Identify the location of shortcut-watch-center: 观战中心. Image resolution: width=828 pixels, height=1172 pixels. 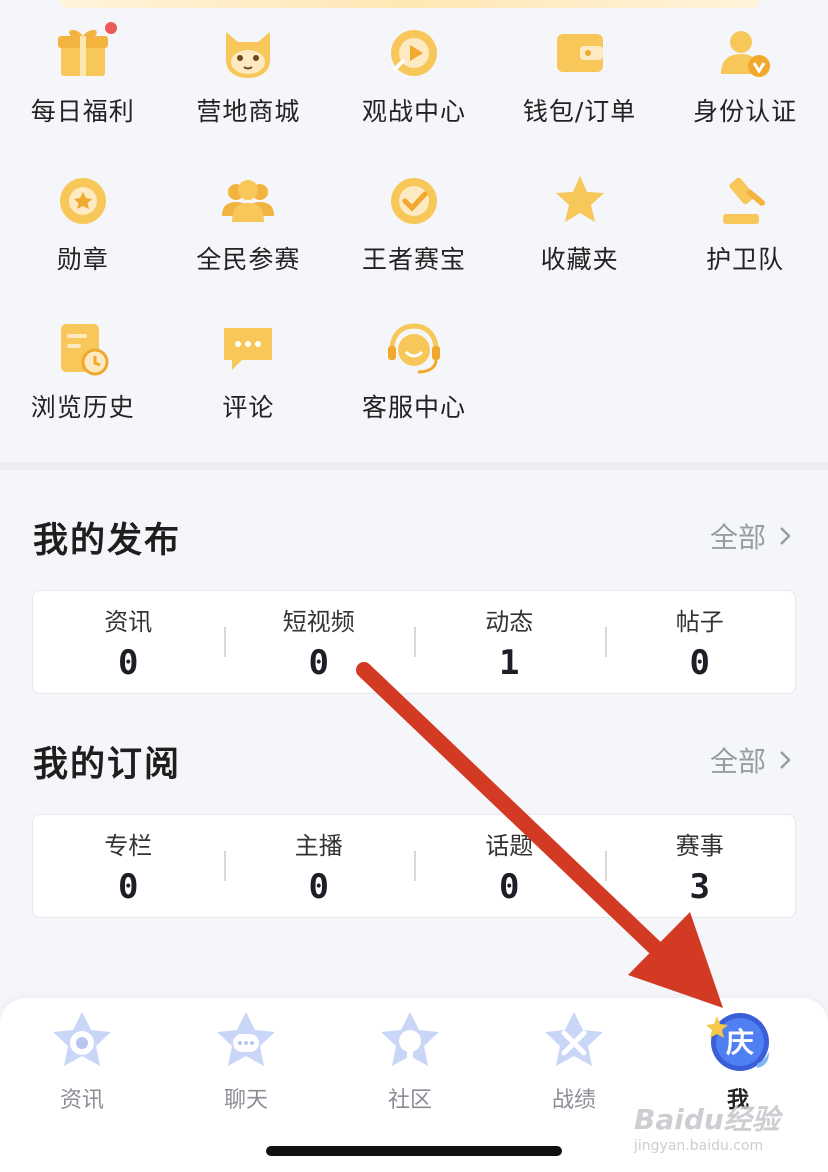
(414, 92).